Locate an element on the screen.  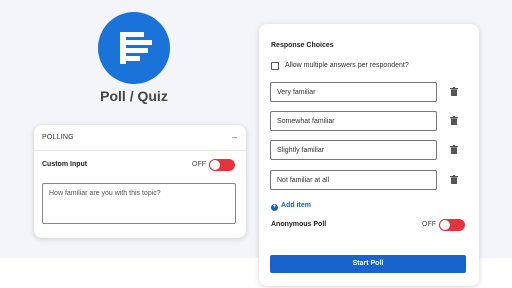
question-text: How familiar are you with this topic? is located at coordinates (105, 193).